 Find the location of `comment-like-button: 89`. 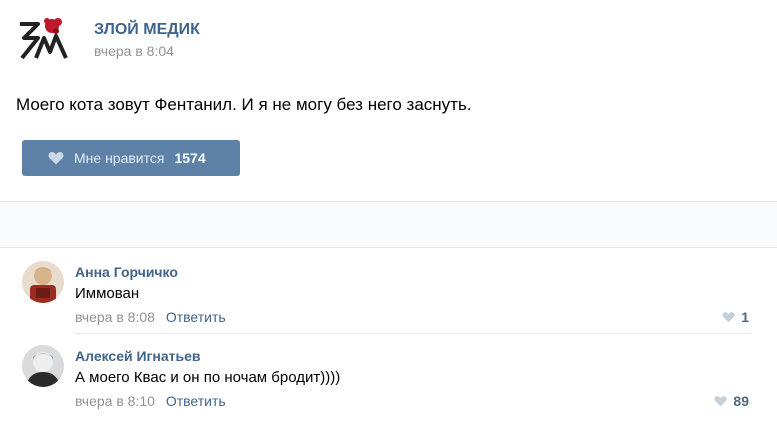

comment-like-button: 89 is located at coordinates (731, 401).